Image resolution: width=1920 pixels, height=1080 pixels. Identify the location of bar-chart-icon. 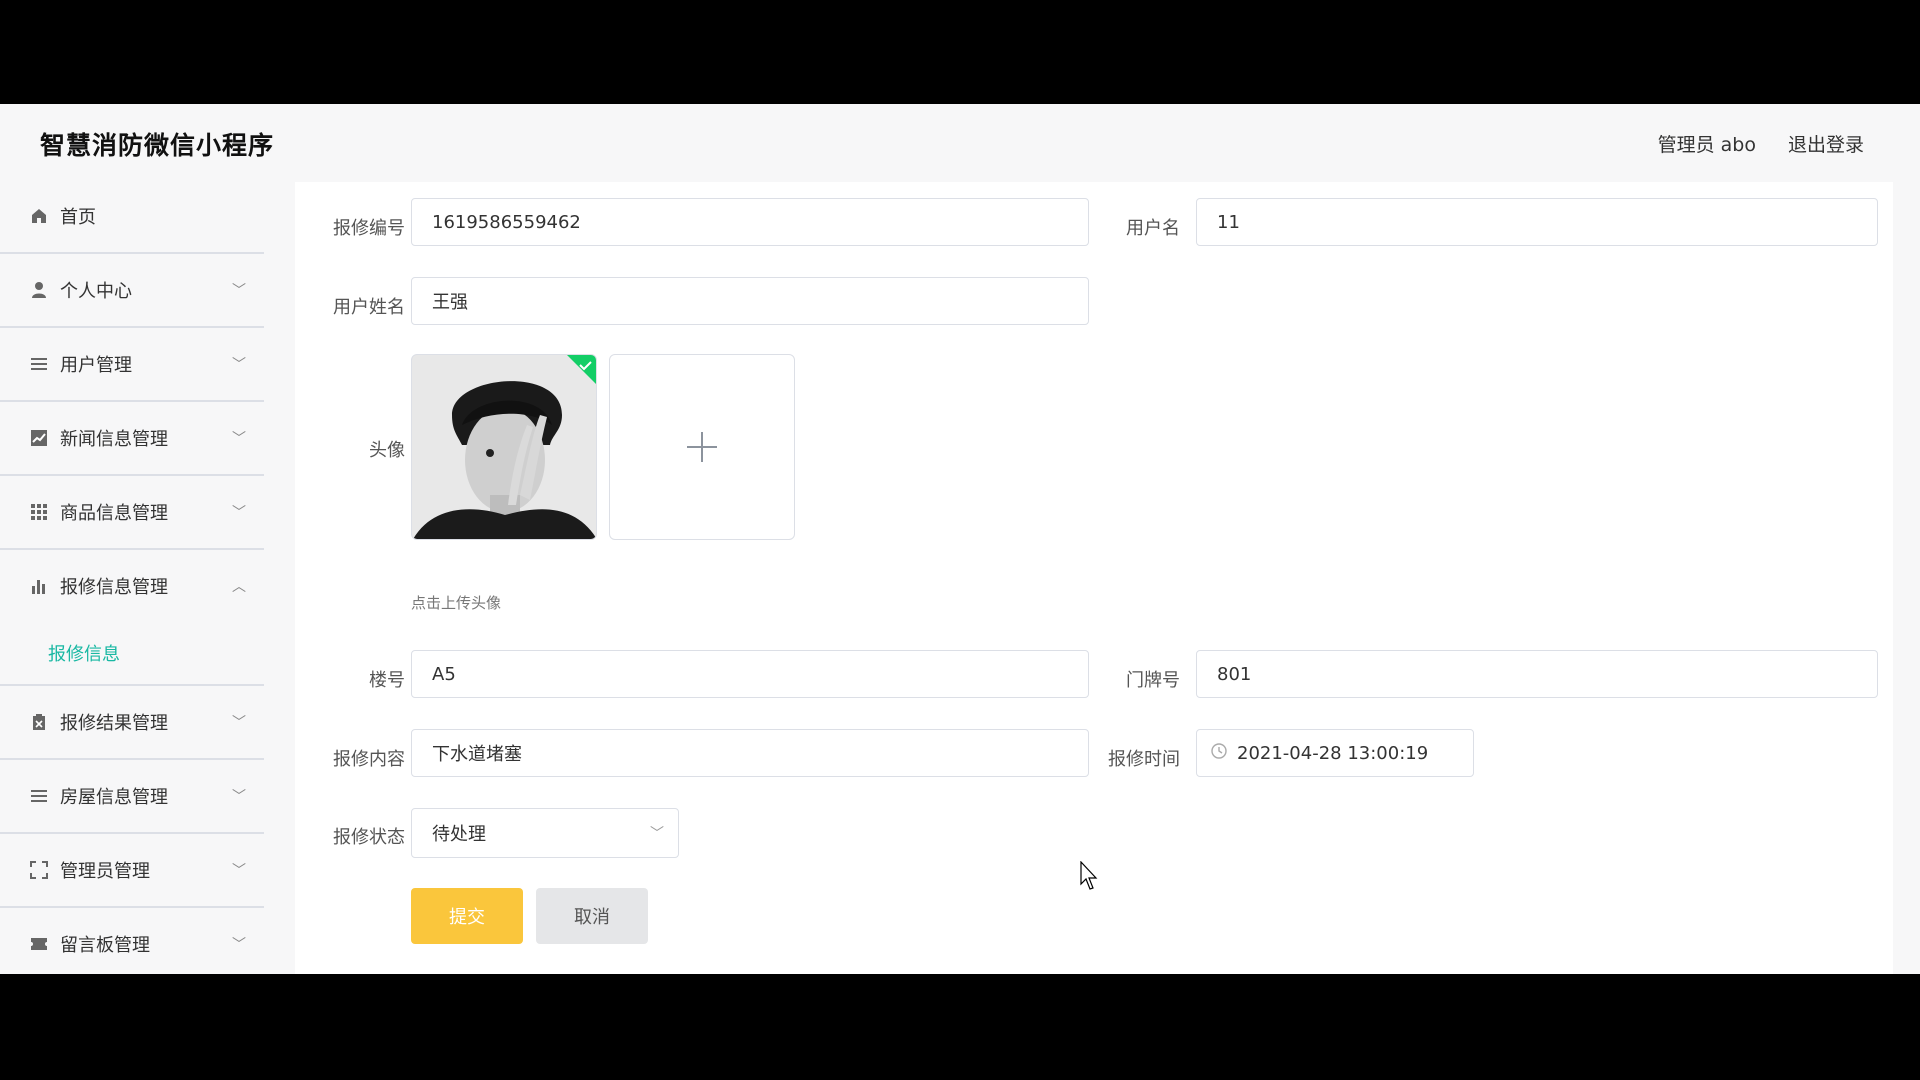
(39, 586).